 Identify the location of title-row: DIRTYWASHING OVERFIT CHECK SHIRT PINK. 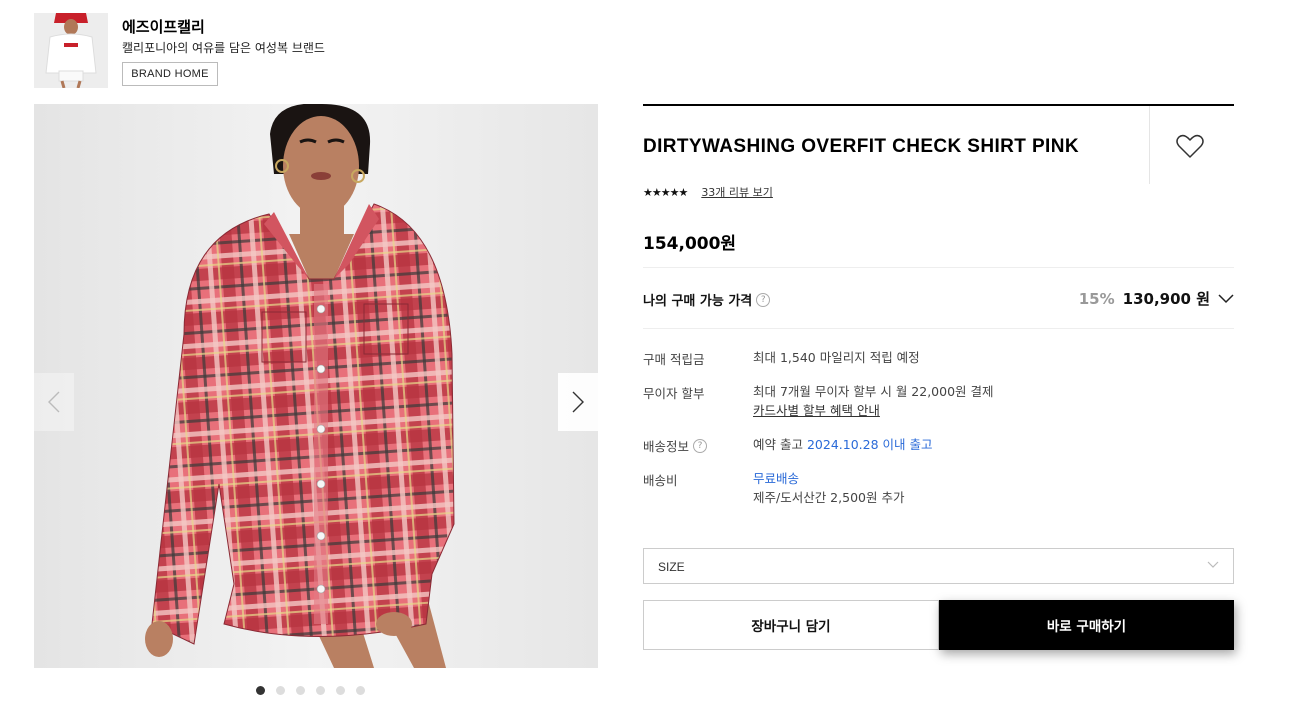
(938, 145).